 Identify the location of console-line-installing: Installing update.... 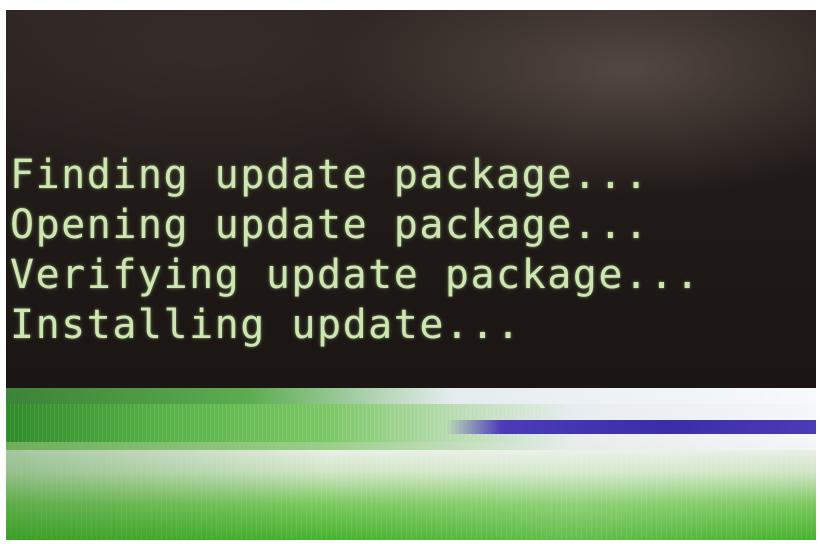
(266, 325).